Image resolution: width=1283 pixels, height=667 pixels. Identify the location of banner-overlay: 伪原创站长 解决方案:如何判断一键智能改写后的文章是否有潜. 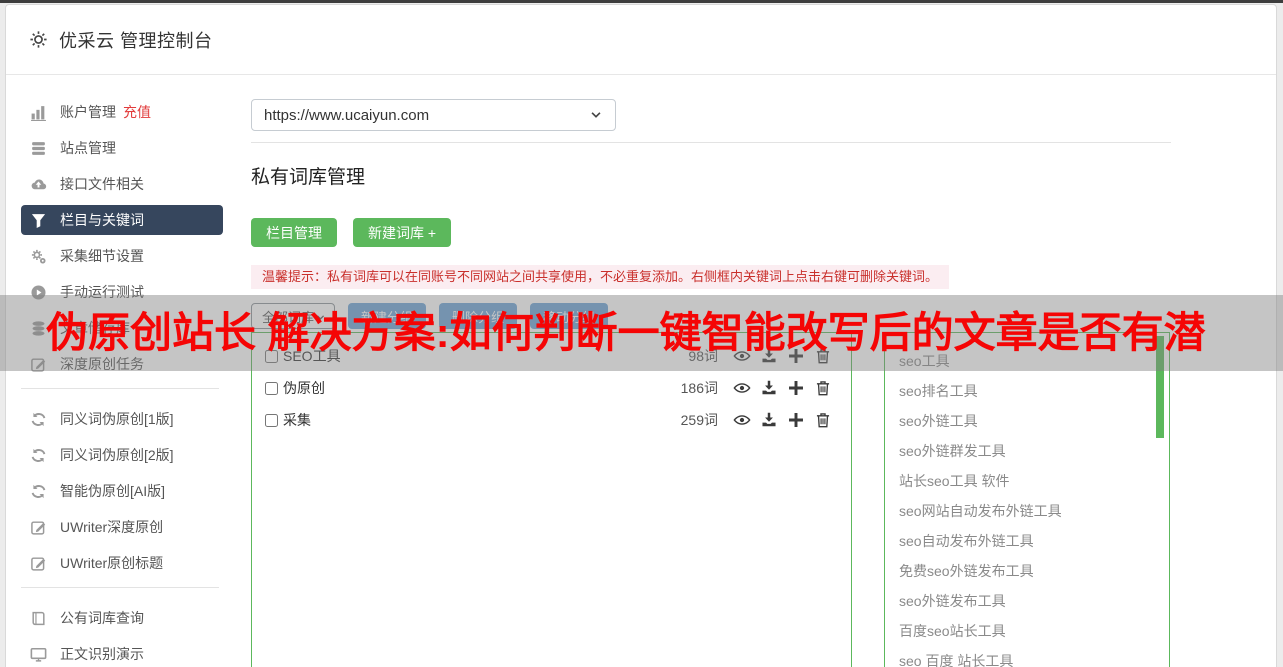
(641, 333).